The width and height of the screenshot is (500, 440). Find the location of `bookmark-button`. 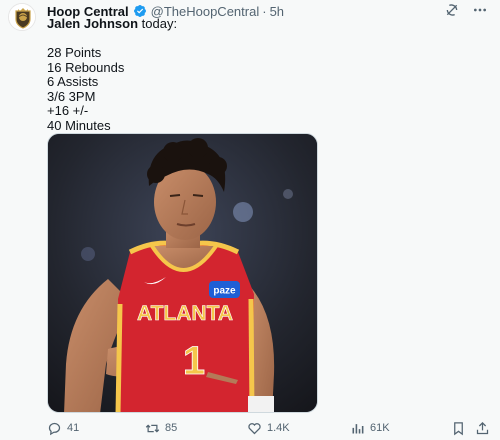

bookmark-button is located at coordinates (458, 428).